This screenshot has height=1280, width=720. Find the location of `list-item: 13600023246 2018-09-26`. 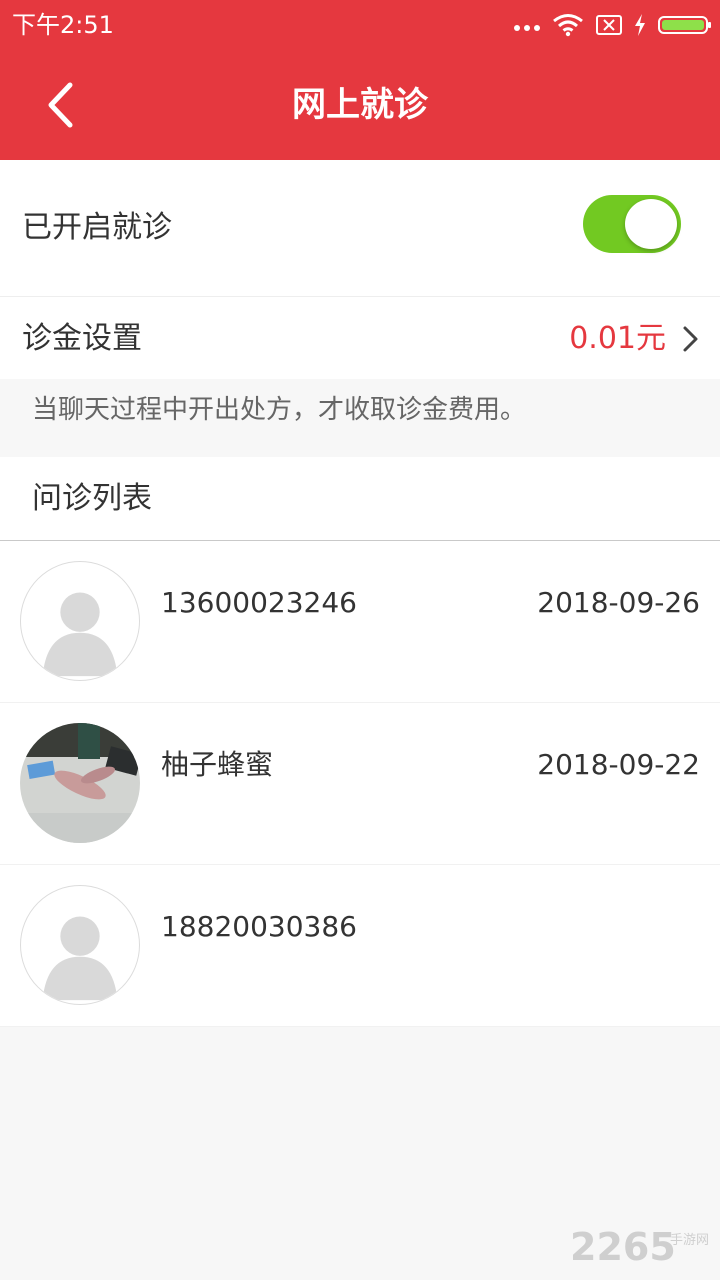

list-item: 13600023246 2018-09-26 is located at coordinates (360, 622).